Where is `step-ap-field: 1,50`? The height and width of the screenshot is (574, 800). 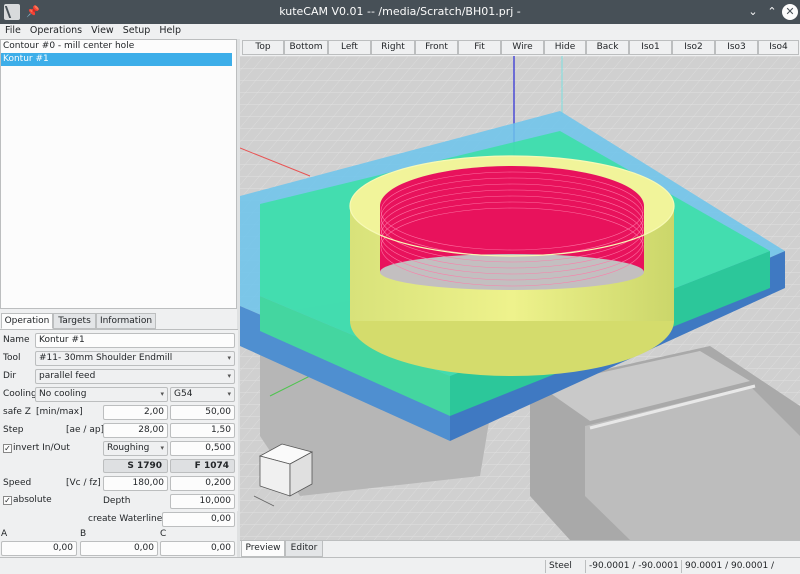 step-ap-field: 1,50 is located at coordinates (202, 430).